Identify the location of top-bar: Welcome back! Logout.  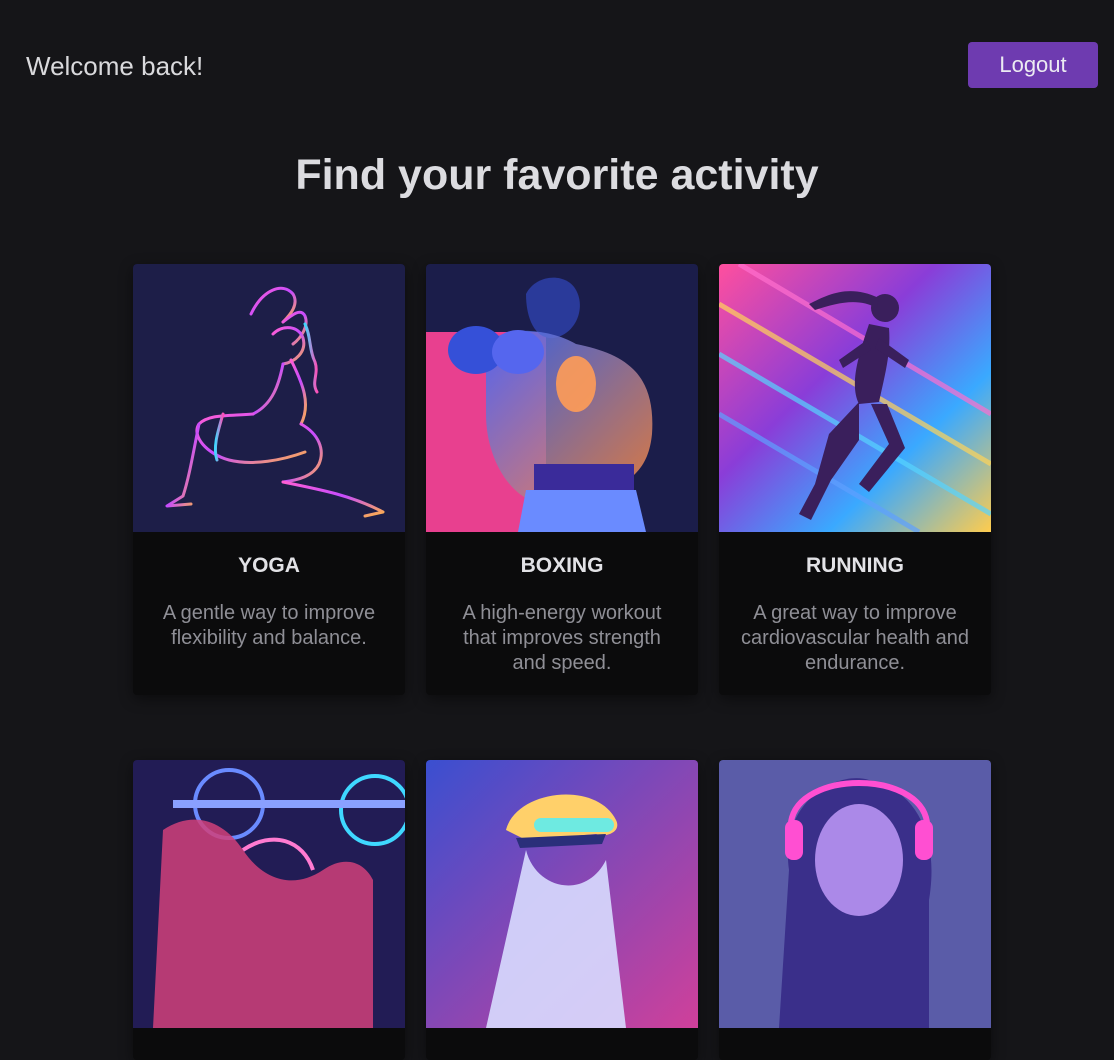
(557, 65).